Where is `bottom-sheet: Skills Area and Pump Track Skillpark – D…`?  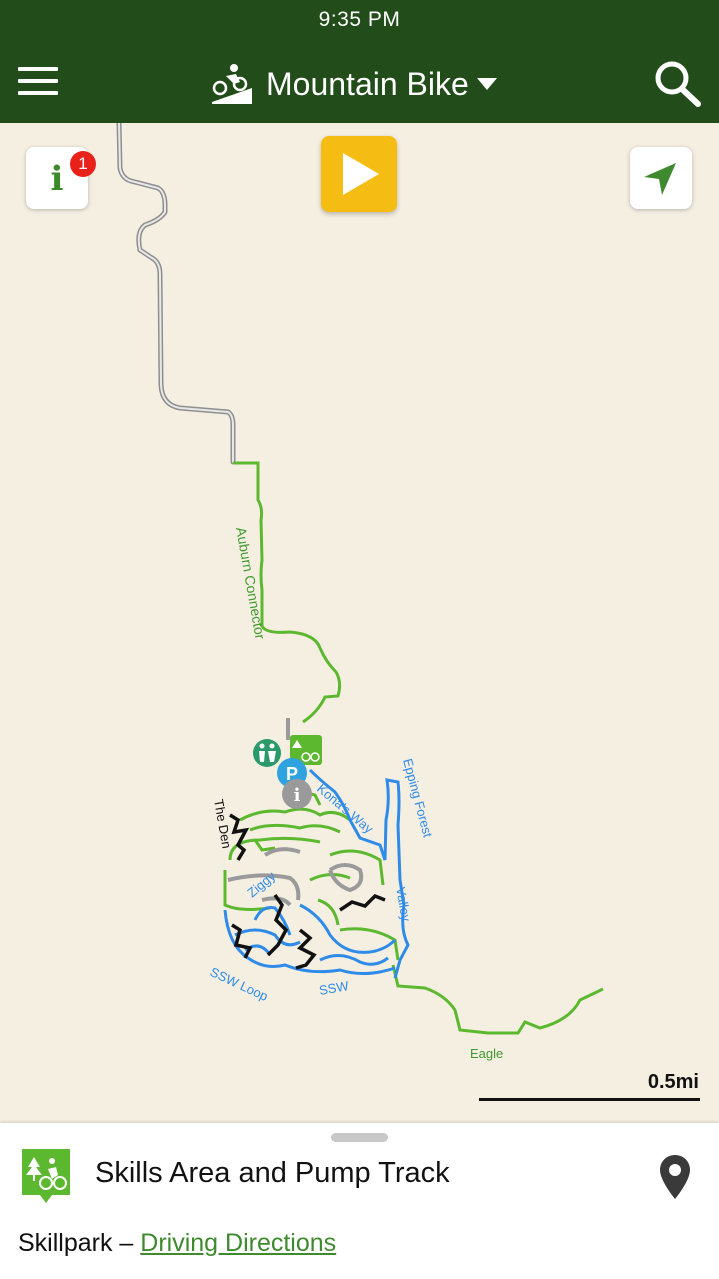
bottom-sheet: Skills Area and Pump Track Skillpark – D… is located at coordinates (359, 1201).